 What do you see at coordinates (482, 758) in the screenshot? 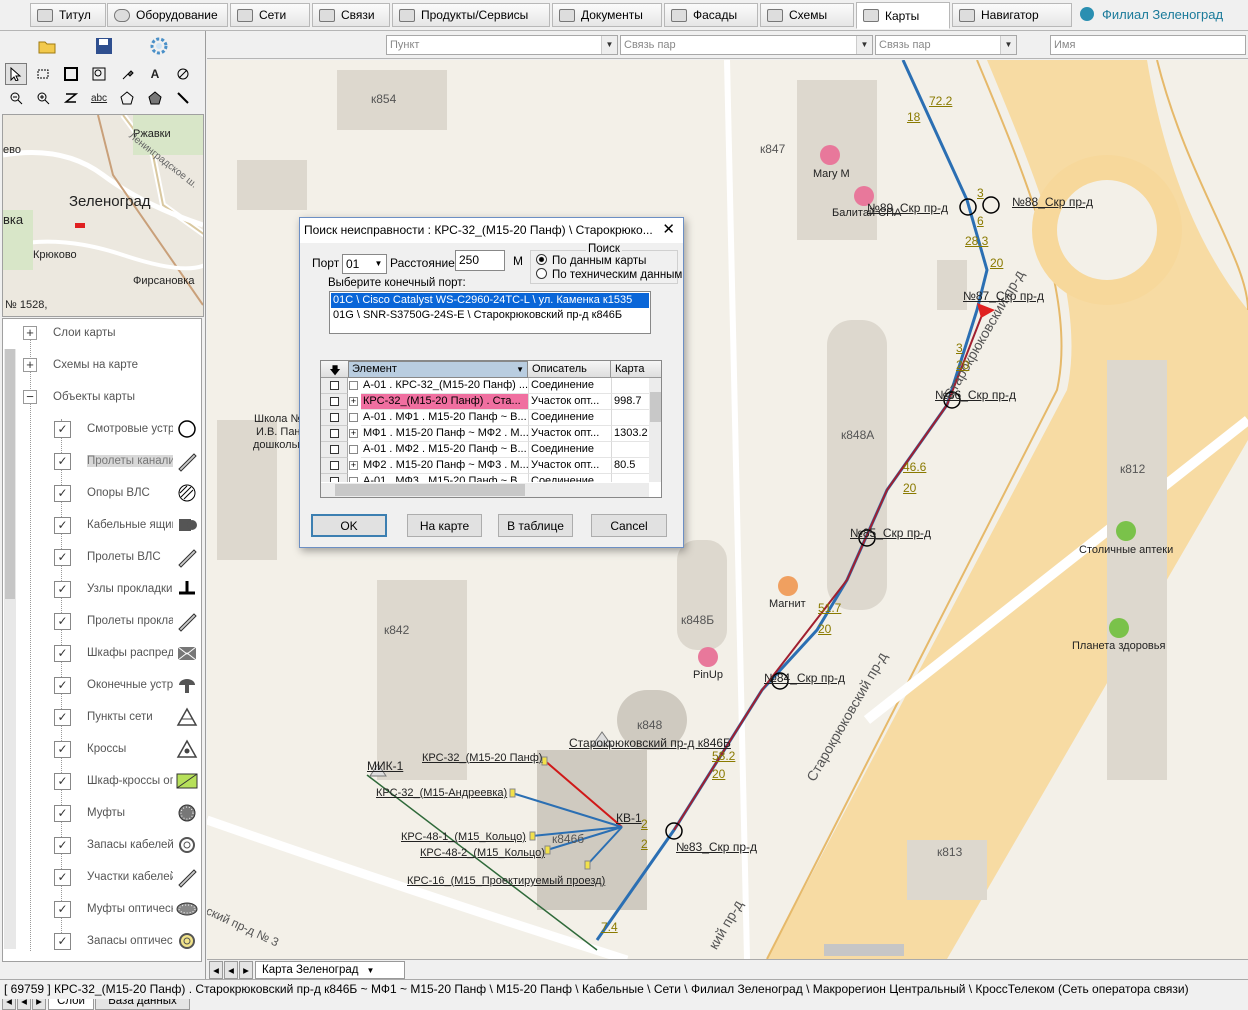
I see `cable-label: КРС-32_(М15-20 Панф)` at bounding box center [482, 758].